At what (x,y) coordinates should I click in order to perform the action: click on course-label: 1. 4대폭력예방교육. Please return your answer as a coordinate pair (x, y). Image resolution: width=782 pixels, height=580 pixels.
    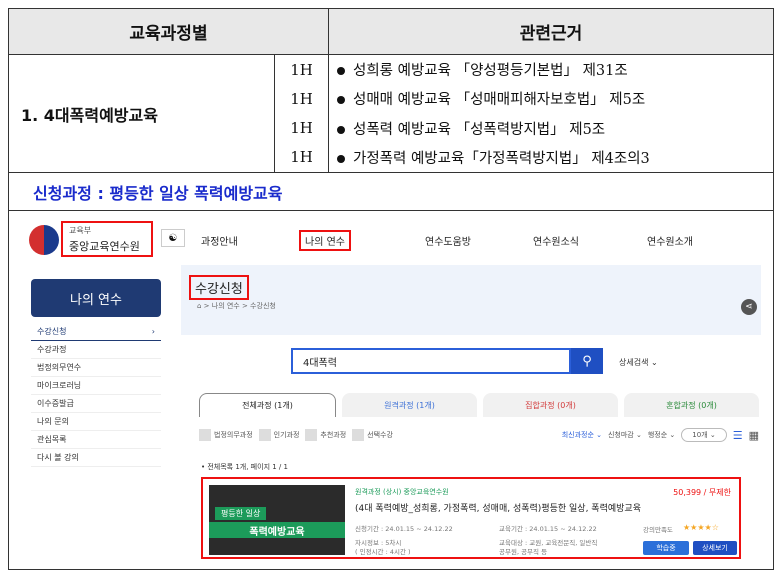
    Looking at the image, I should click on (142, 113).